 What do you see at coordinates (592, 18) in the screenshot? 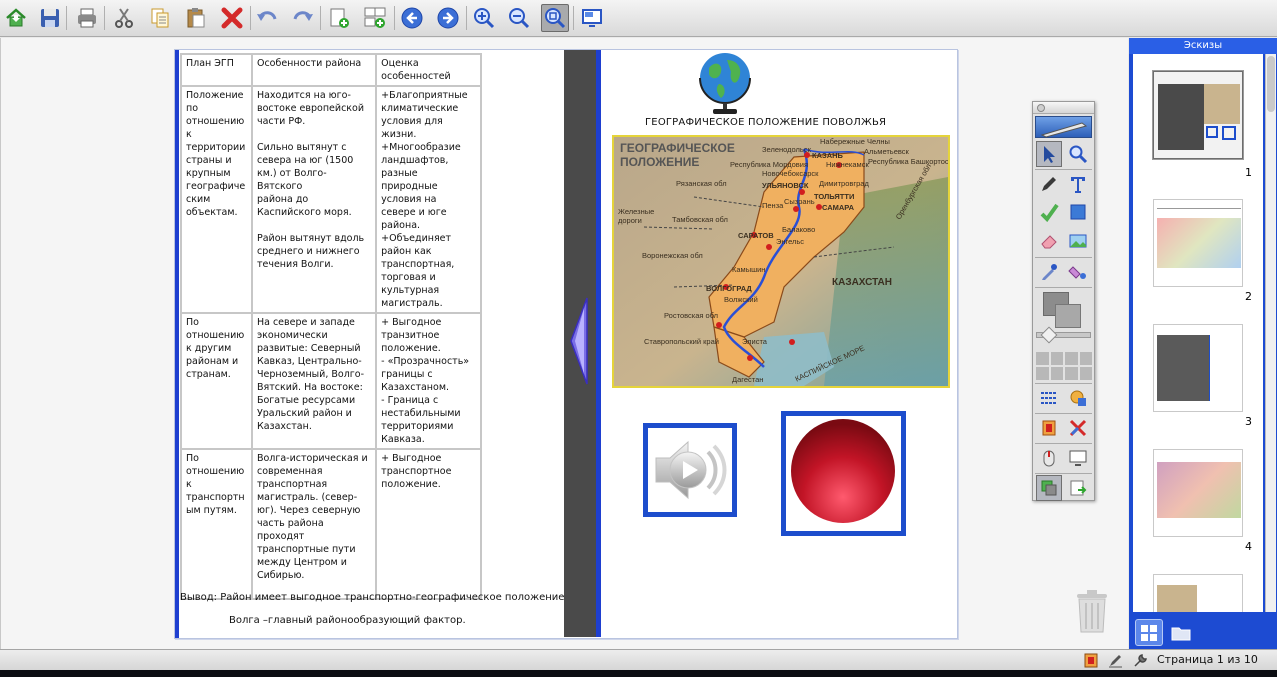
I see `screen-icon` at bounding box center [592, 18].